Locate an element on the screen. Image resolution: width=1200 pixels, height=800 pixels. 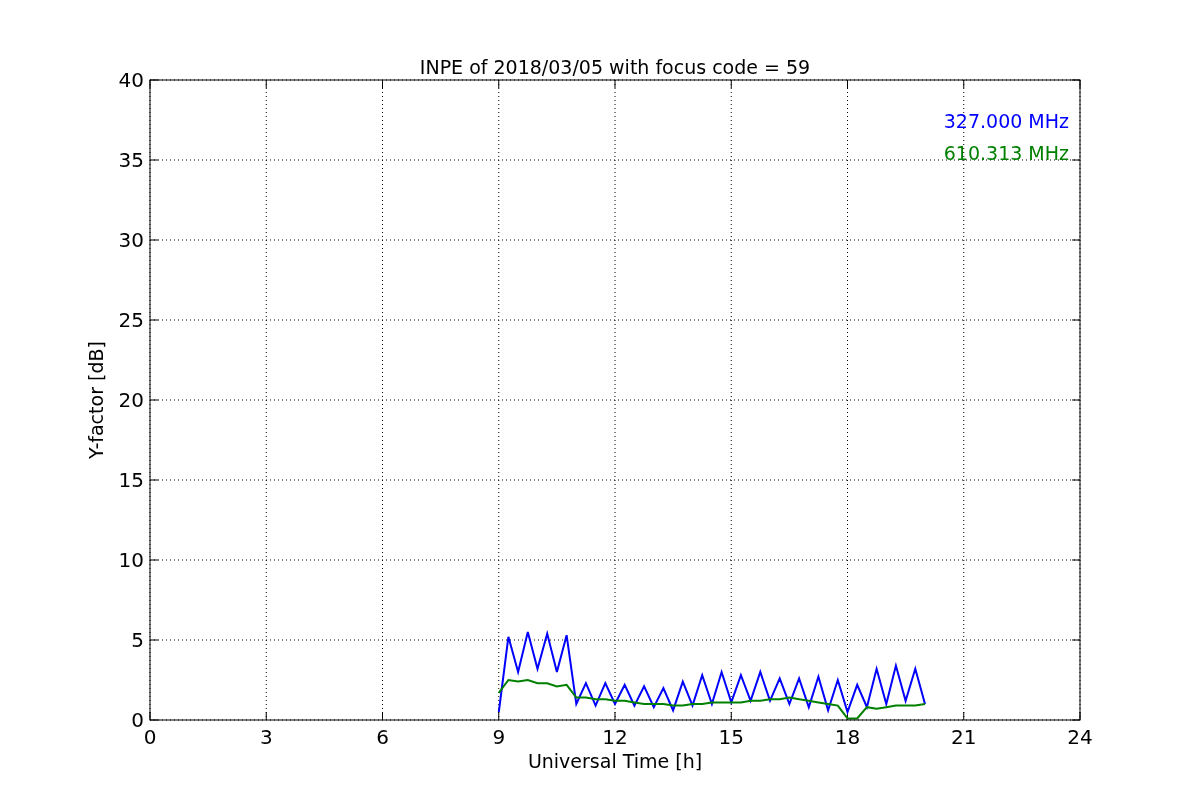
x-axis-label: Universal Time [h] is located at coordinates (615, 761).